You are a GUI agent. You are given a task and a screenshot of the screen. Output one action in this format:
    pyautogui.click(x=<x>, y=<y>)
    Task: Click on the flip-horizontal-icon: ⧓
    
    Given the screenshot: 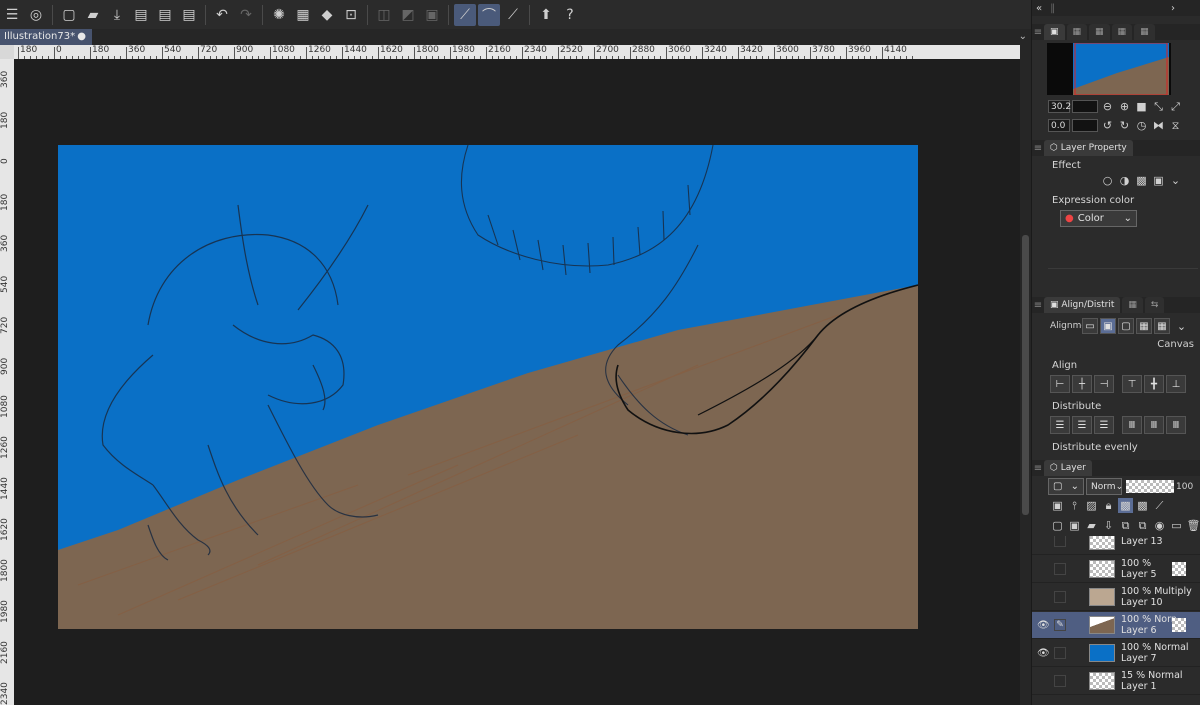 What is the action you would take?
    pyautogui.click(x=1158, y=125)
    